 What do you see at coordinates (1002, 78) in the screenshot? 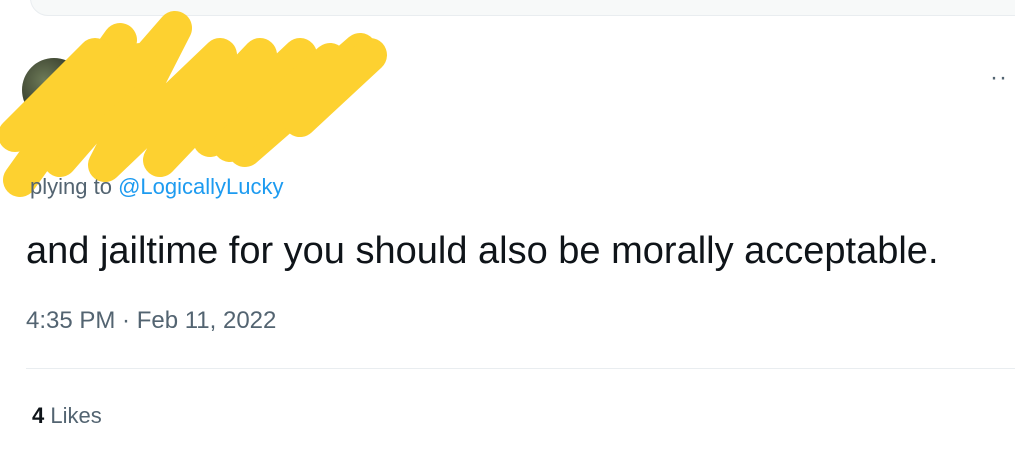
I see `more-horizontal-icon: ··` at bounding box center [1002, 78].